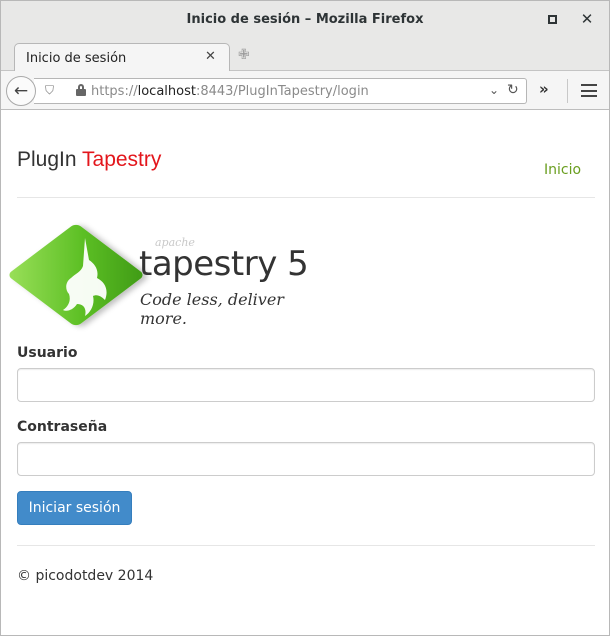 The image size is (610, 636). I want to click on footer-text: © picodotdev 2014, so click(85, 576).